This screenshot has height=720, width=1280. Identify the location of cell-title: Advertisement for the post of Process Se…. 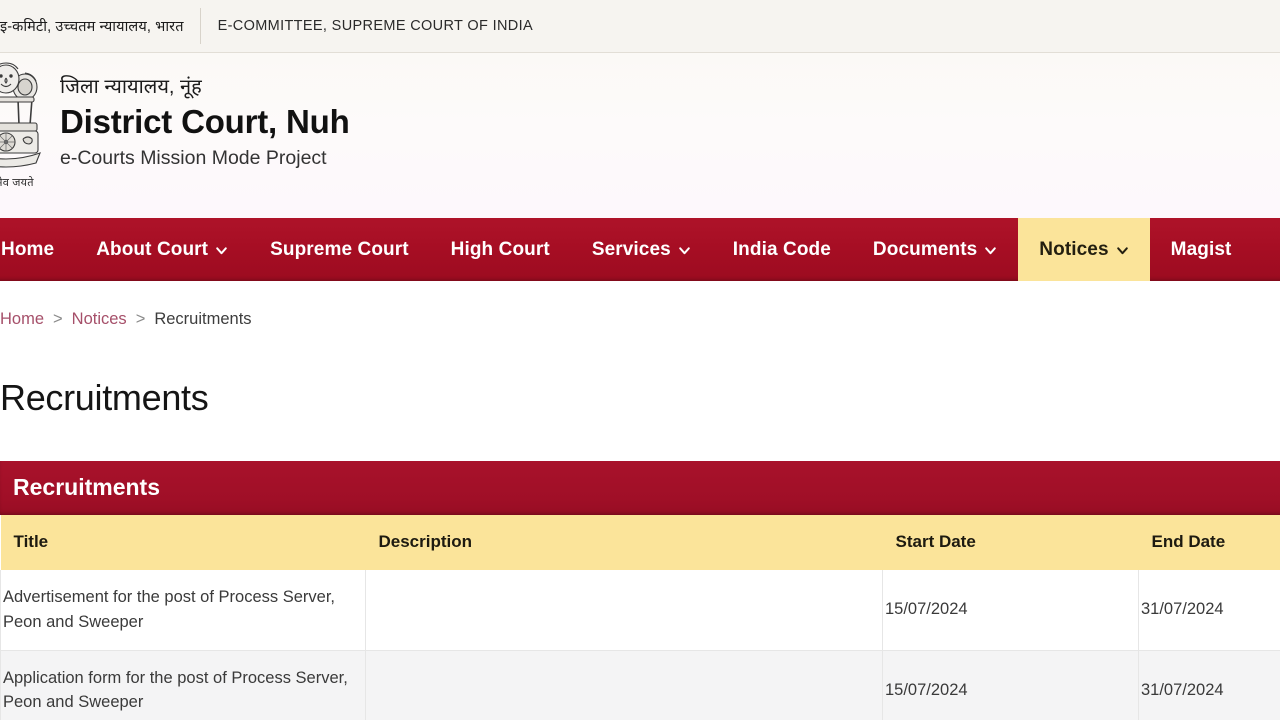
(183, 610).